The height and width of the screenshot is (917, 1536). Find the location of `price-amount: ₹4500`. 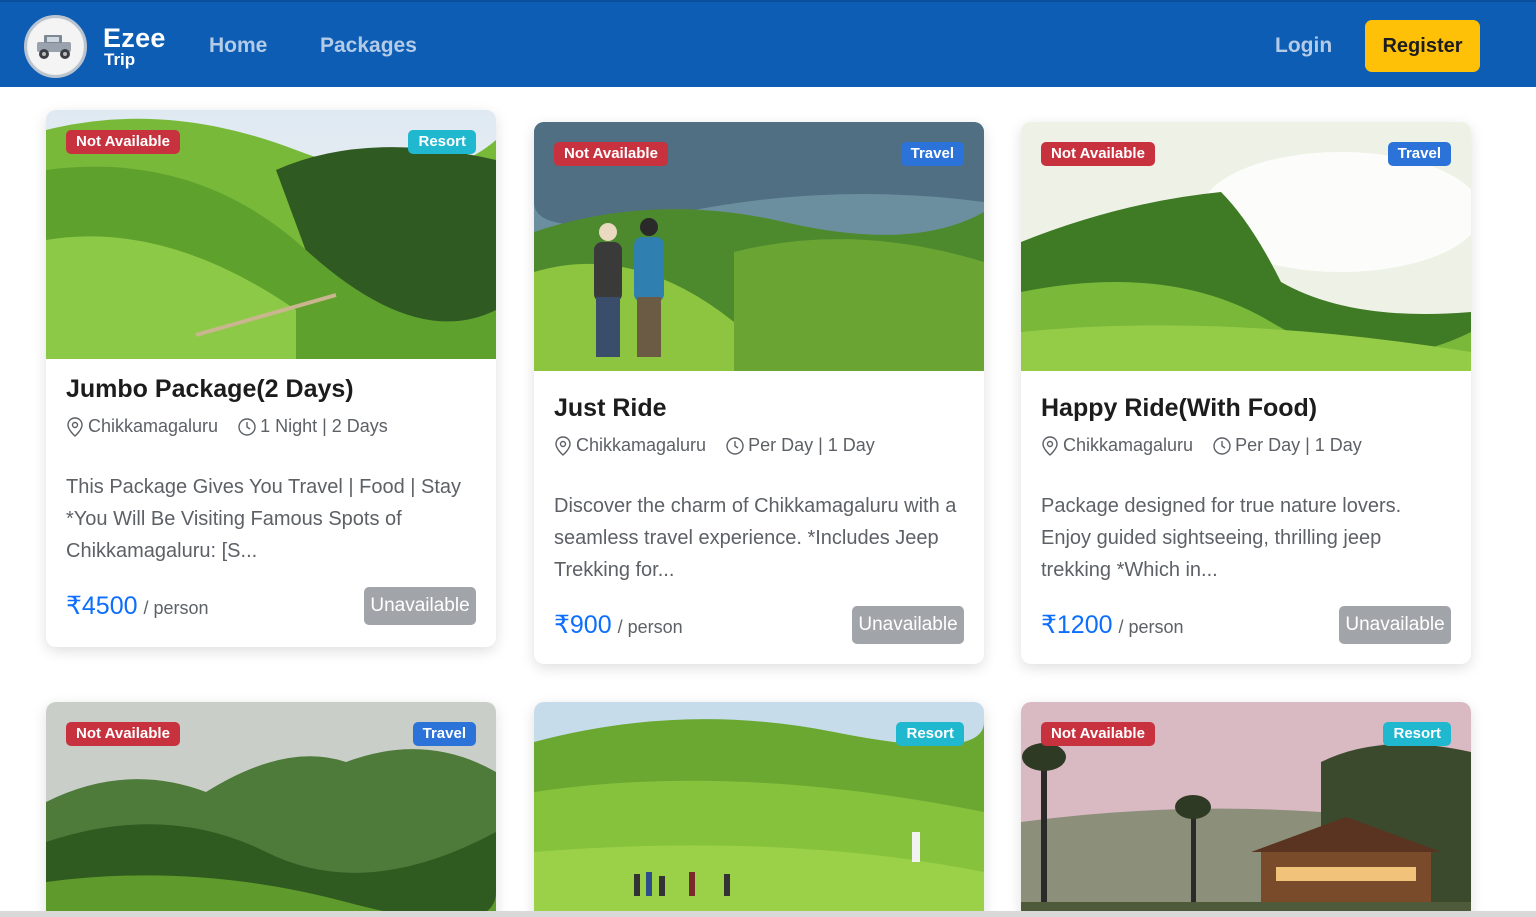

price-amount: ₹4500 is located at coordinates (102, 606).